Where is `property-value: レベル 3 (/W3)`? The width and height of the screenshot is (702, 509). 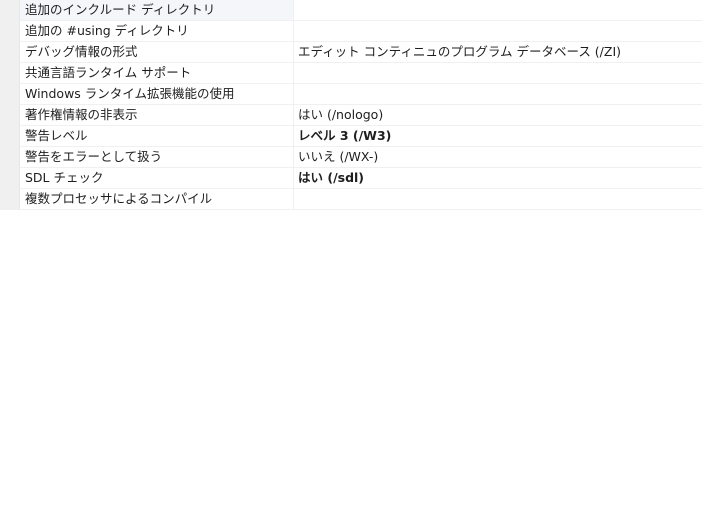 property-value: レベル 3 (/W3) is located at coordinates (498, 136).